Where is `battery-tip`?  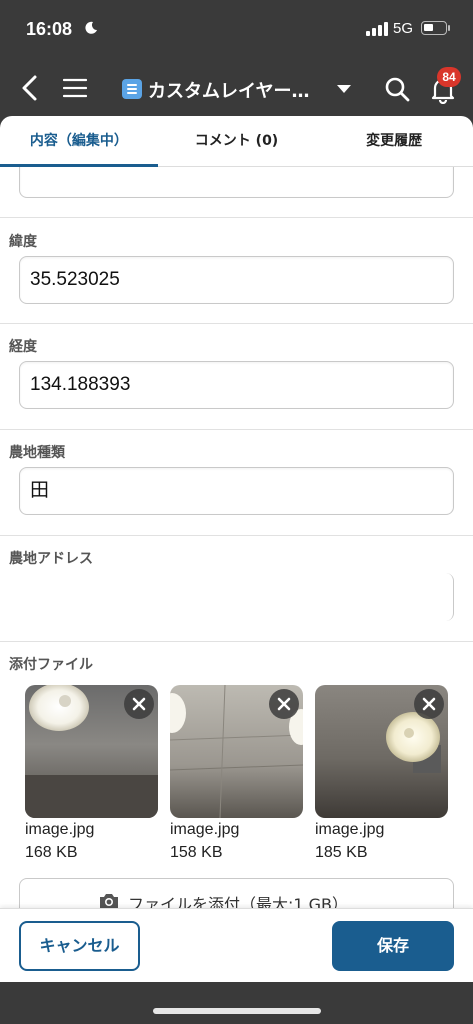 battery-tip is located at coordinates (449, 28).